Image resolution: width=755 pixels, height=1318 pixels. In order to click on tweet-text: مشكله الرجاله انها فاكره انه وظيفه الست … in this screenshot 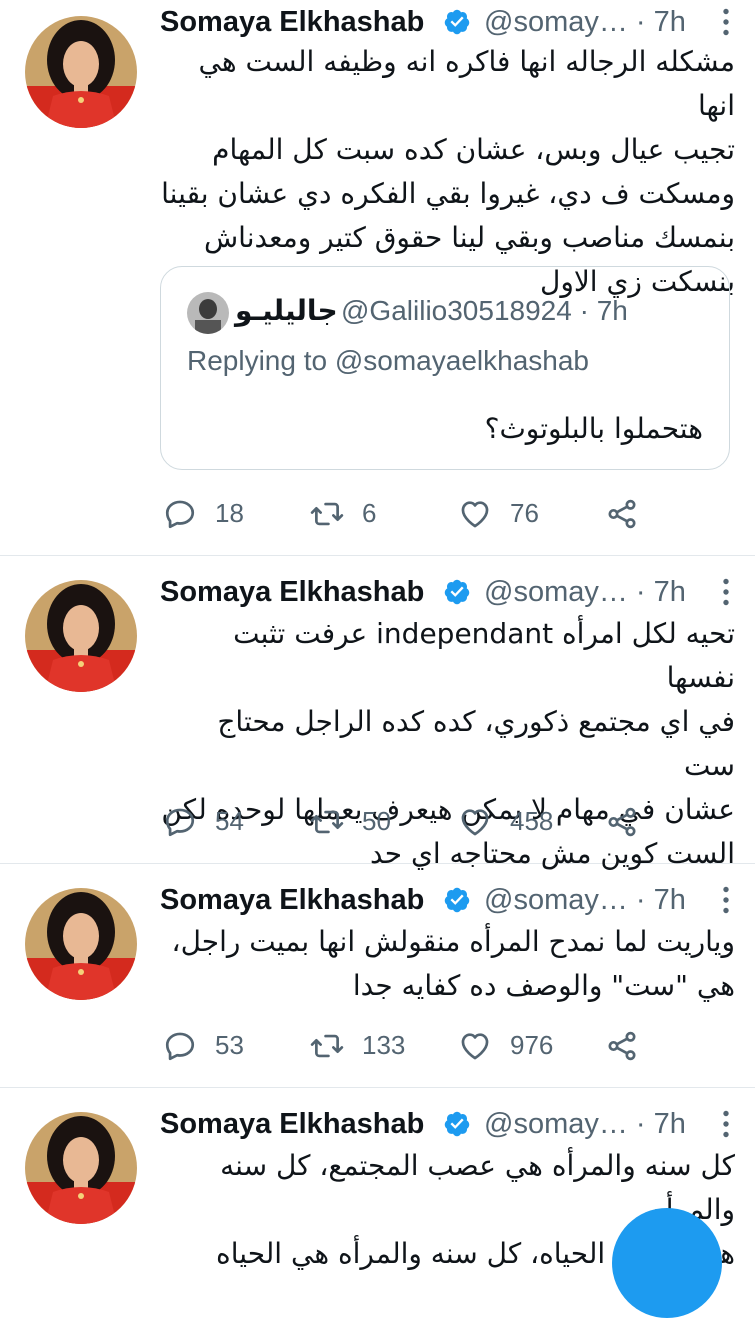, I will do `click(448, 171)`.